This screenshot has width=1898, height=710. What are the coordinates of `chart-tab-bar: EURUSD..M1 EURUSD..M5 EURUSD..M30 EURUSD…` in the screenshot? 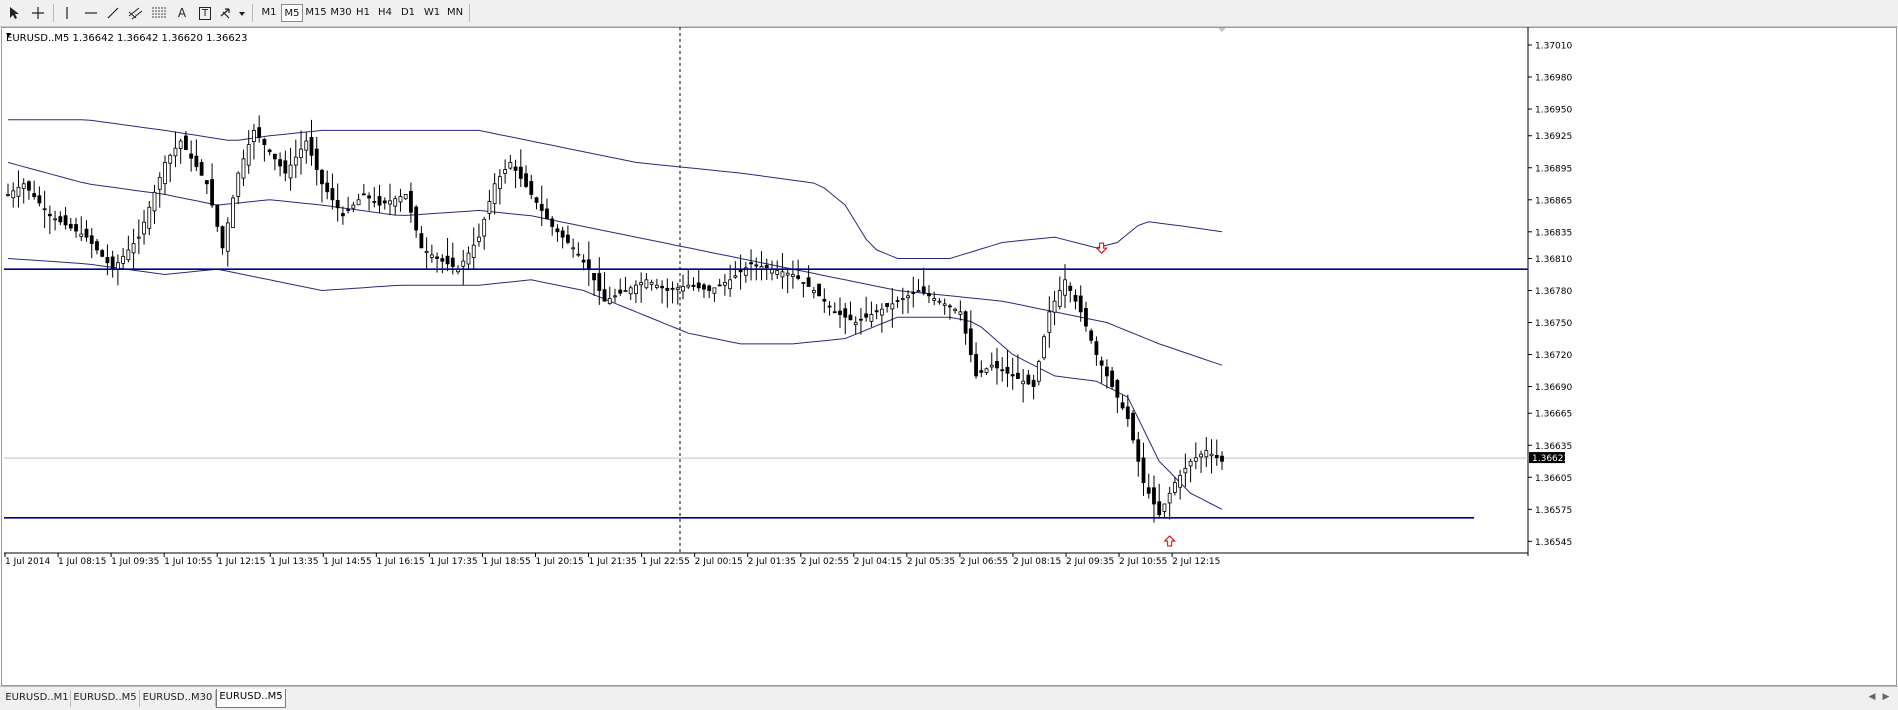 It's located at (949, 698).